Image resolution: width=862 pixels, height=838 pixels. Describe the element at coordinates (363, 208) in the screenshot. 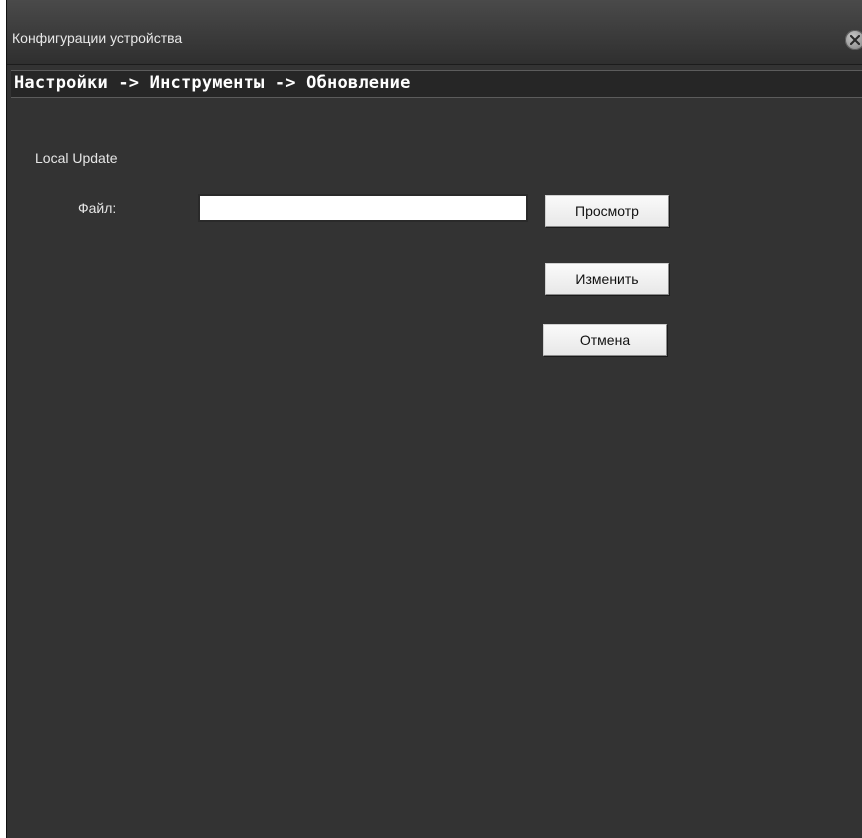

I see `file-path-input` at that location.